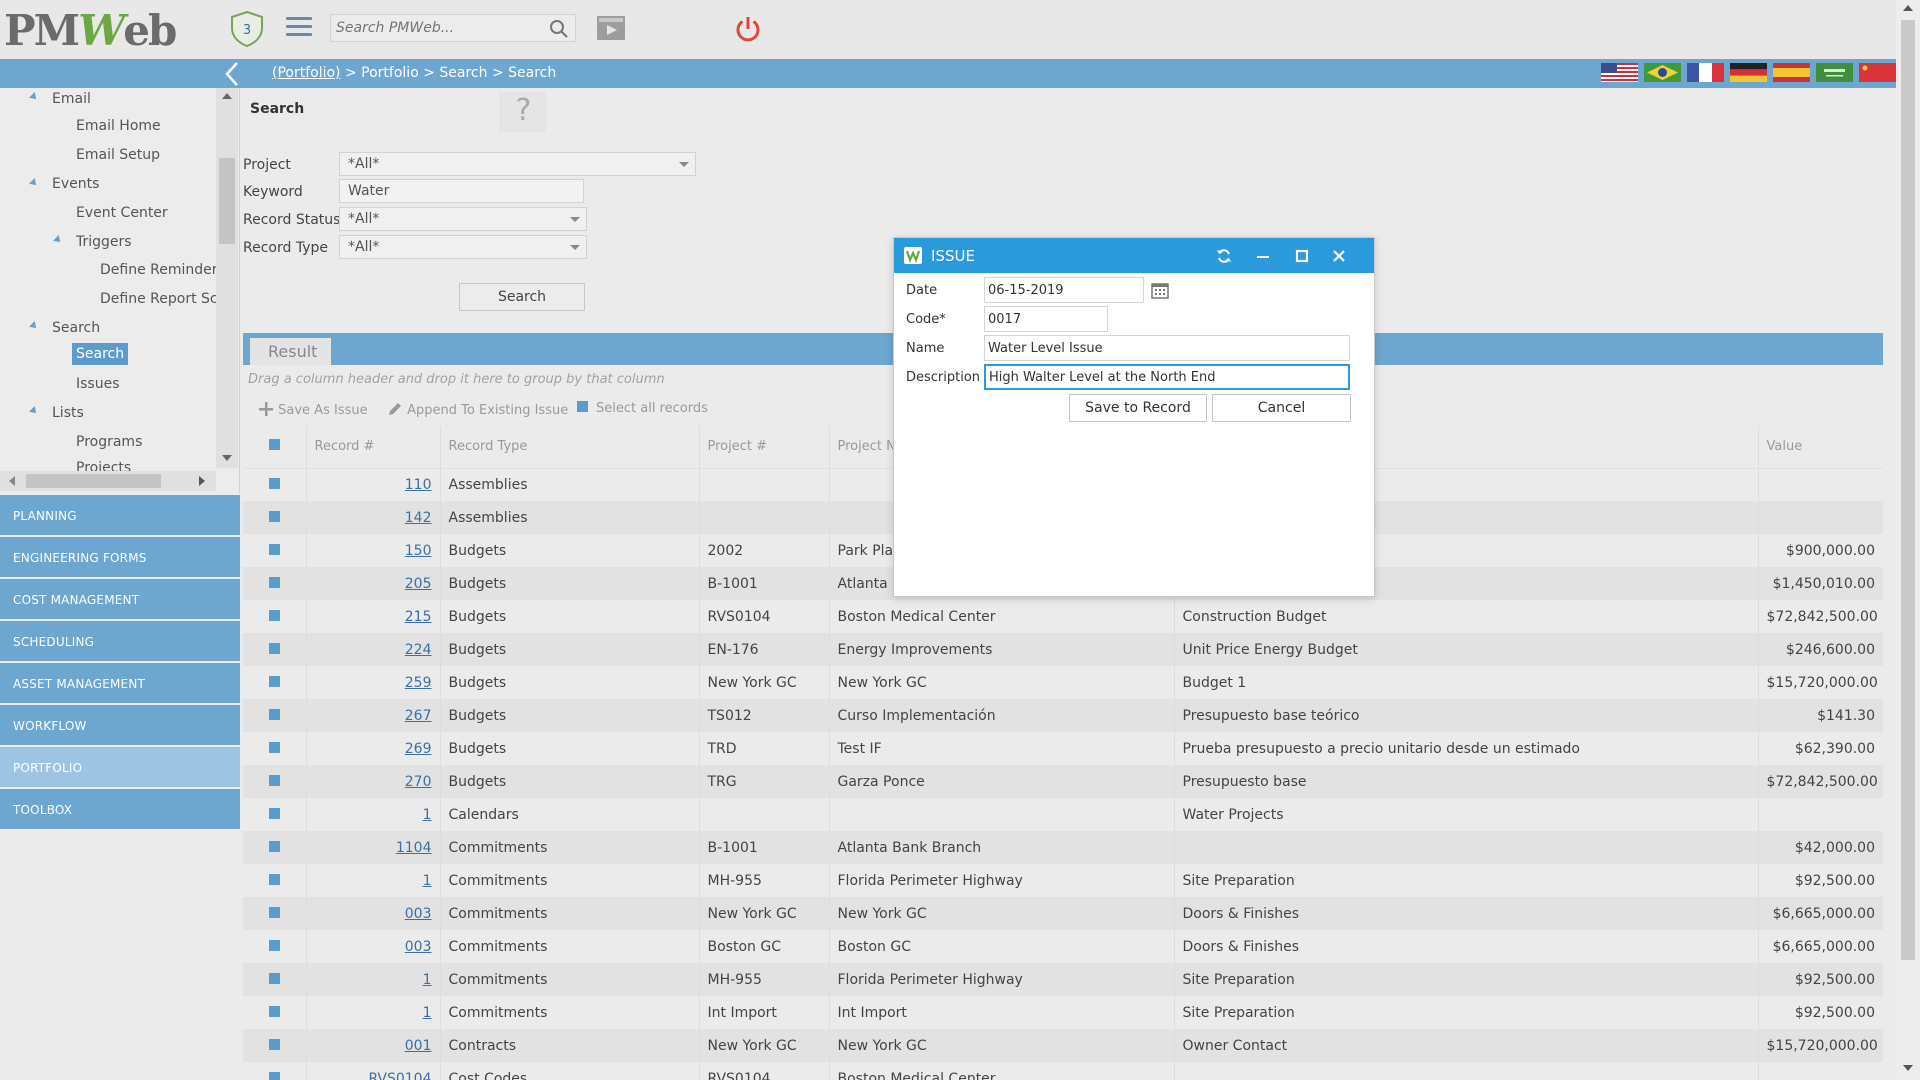  Describe the element at coordinates (1138, 408) in the screenshot. I see `save-to-record-button: Save to Record` at that location.